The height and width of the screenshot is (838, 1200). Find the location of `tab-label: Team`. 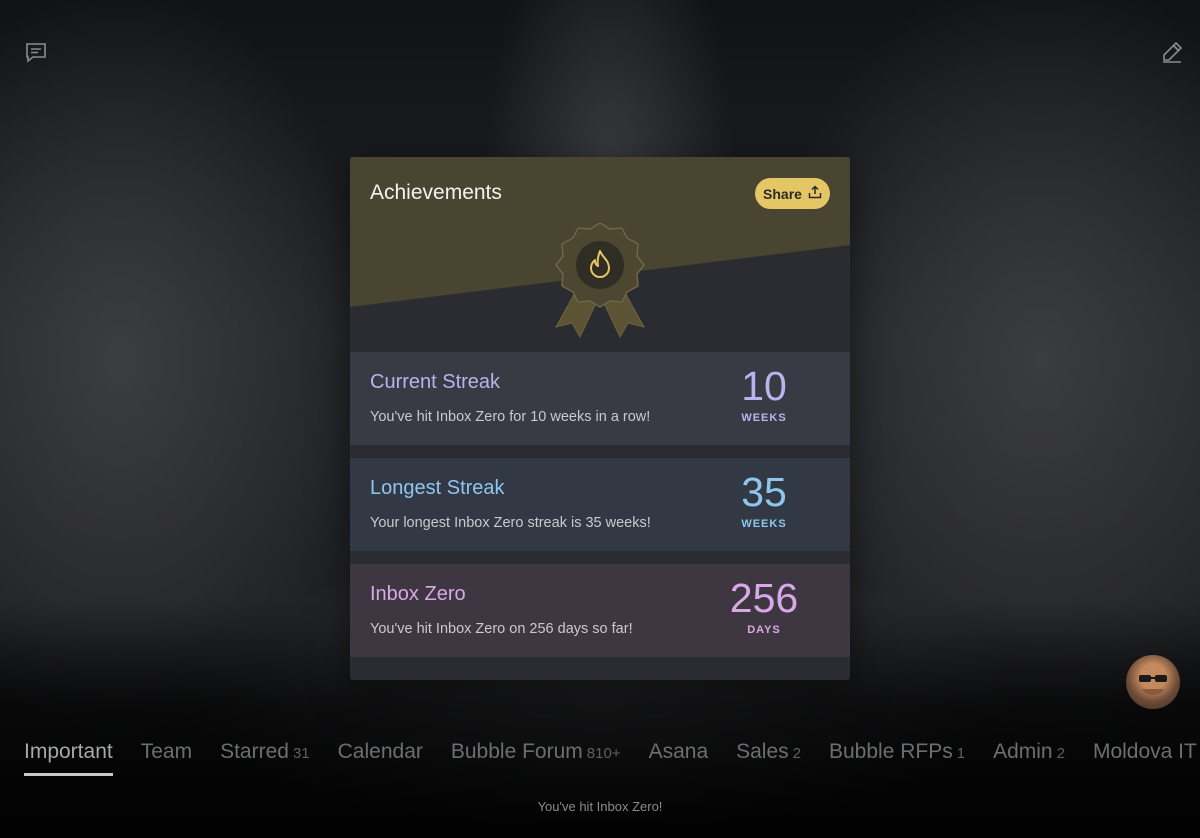

tab-label: Team is located at coordinates (166, 751).